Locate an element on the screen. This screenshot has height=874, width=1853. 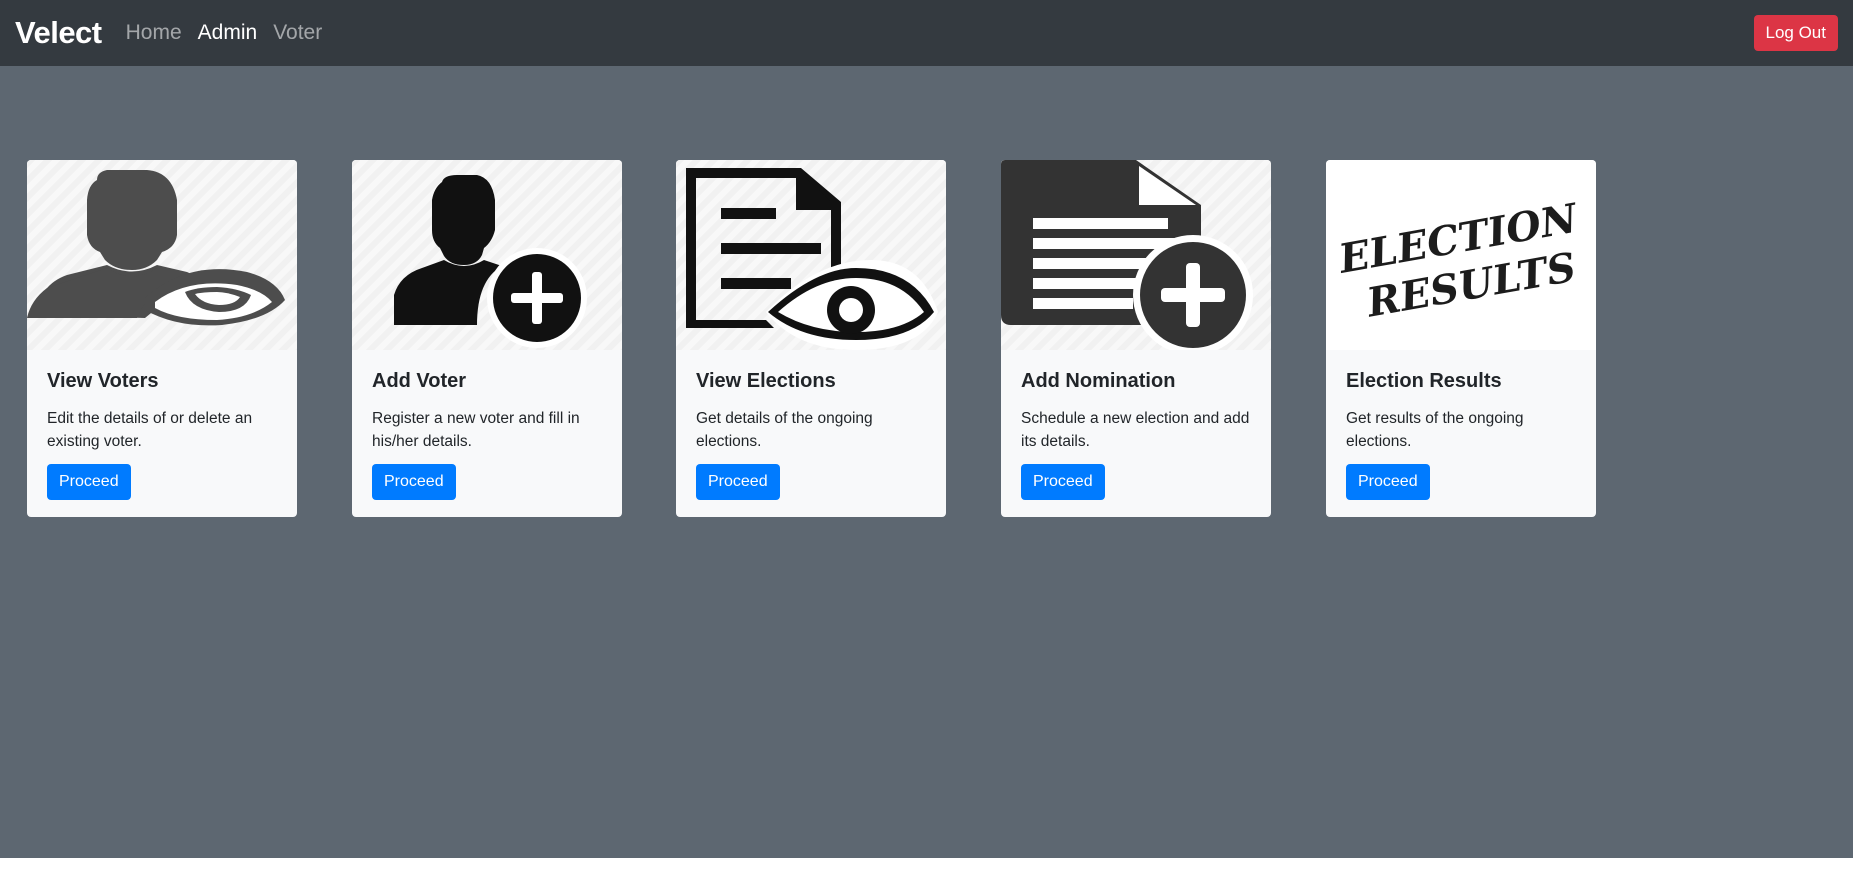
proceed-button-election-results: Proceed is located at coordinates (1388, 482).